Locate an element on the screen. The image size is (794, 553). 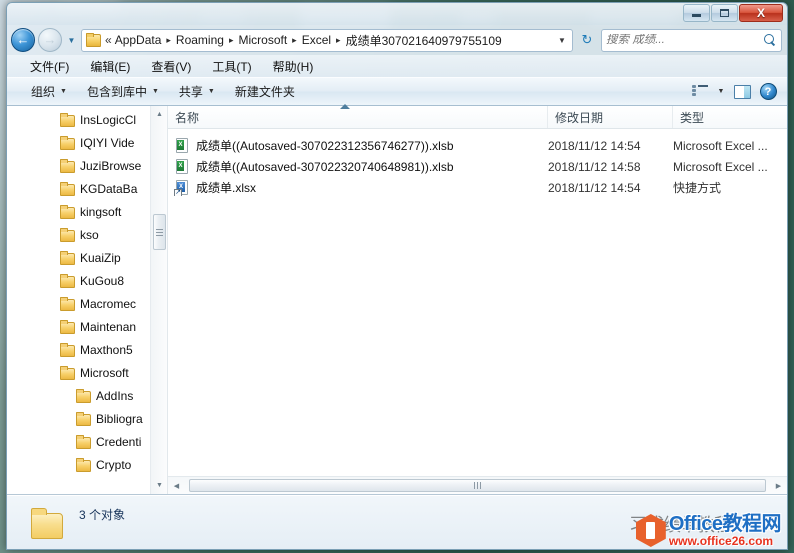
forward-button: → is located at coordinates (50, 40).